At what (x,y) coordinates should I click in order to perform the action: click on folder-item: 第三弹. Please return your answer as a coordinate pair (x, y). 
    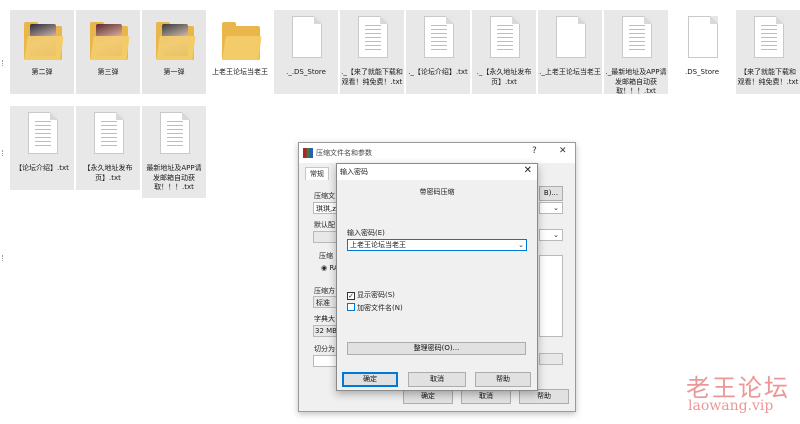
    Looking at the image, I should click on (108, 52).